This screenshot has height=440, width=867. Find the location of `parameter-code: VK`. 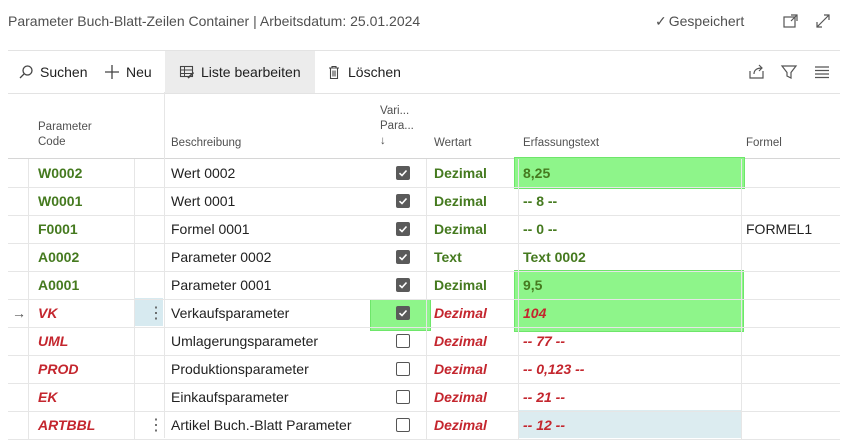

parameter-code: VK is located at coordinates (47, 313).